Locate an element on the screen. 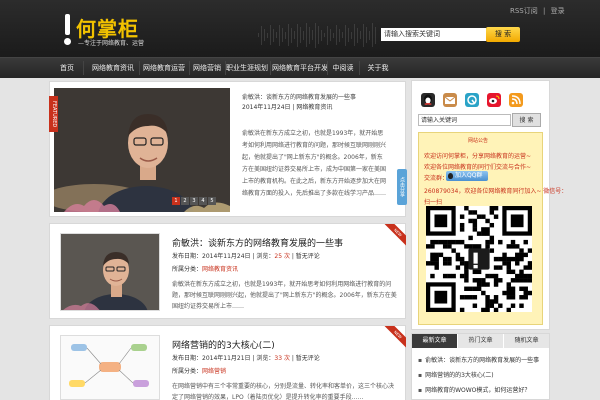 The height and width of the screenshot is (400, 600). top-links: RSS订阅 | 登录 is located at coordinates (539, 11).